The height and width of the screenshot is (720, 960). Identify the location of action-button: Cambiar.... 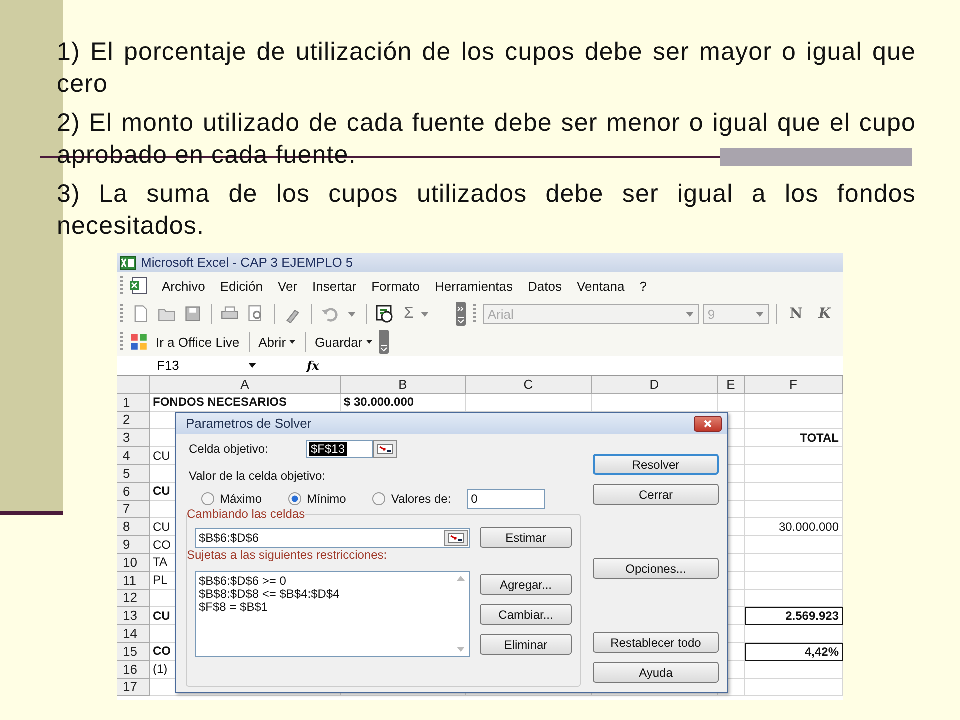
(526, 614).